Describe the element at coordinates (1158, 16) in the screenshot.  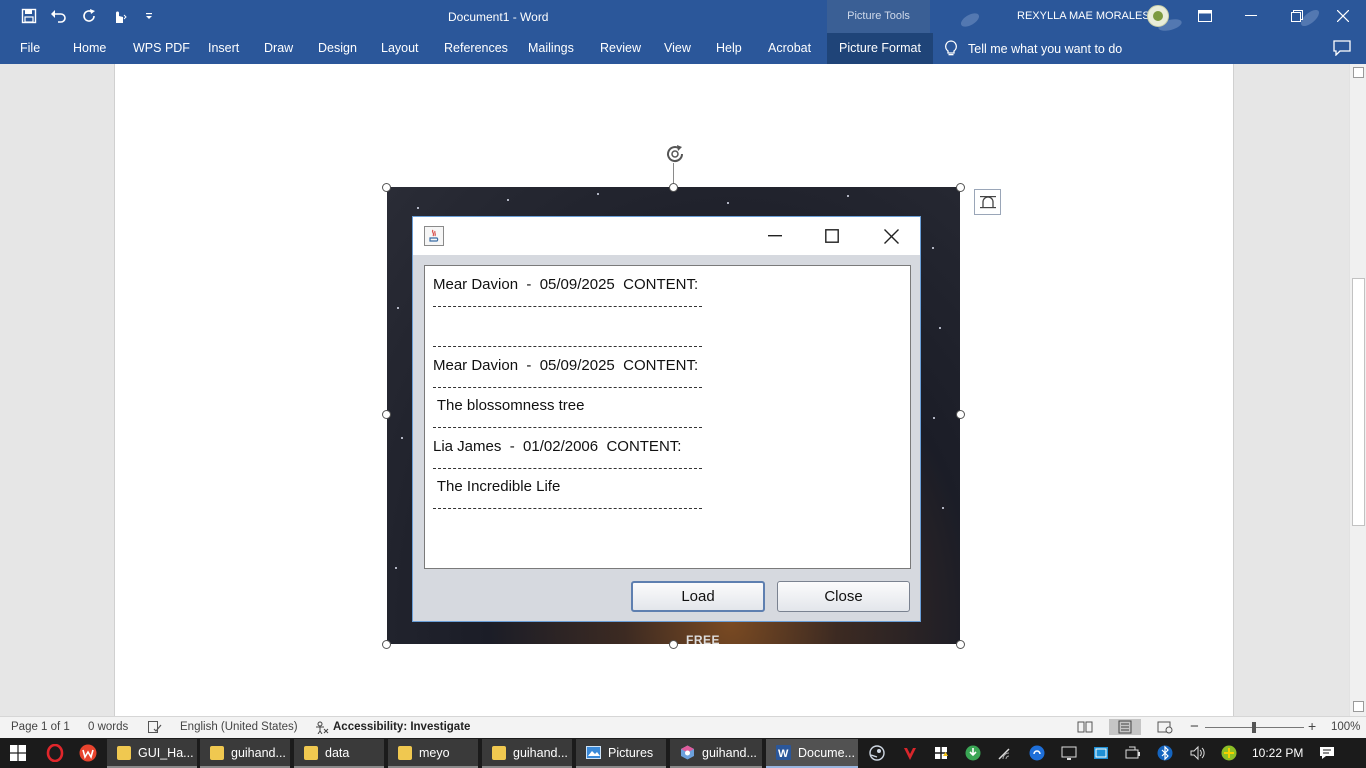
I see `user-avatar` at that location.